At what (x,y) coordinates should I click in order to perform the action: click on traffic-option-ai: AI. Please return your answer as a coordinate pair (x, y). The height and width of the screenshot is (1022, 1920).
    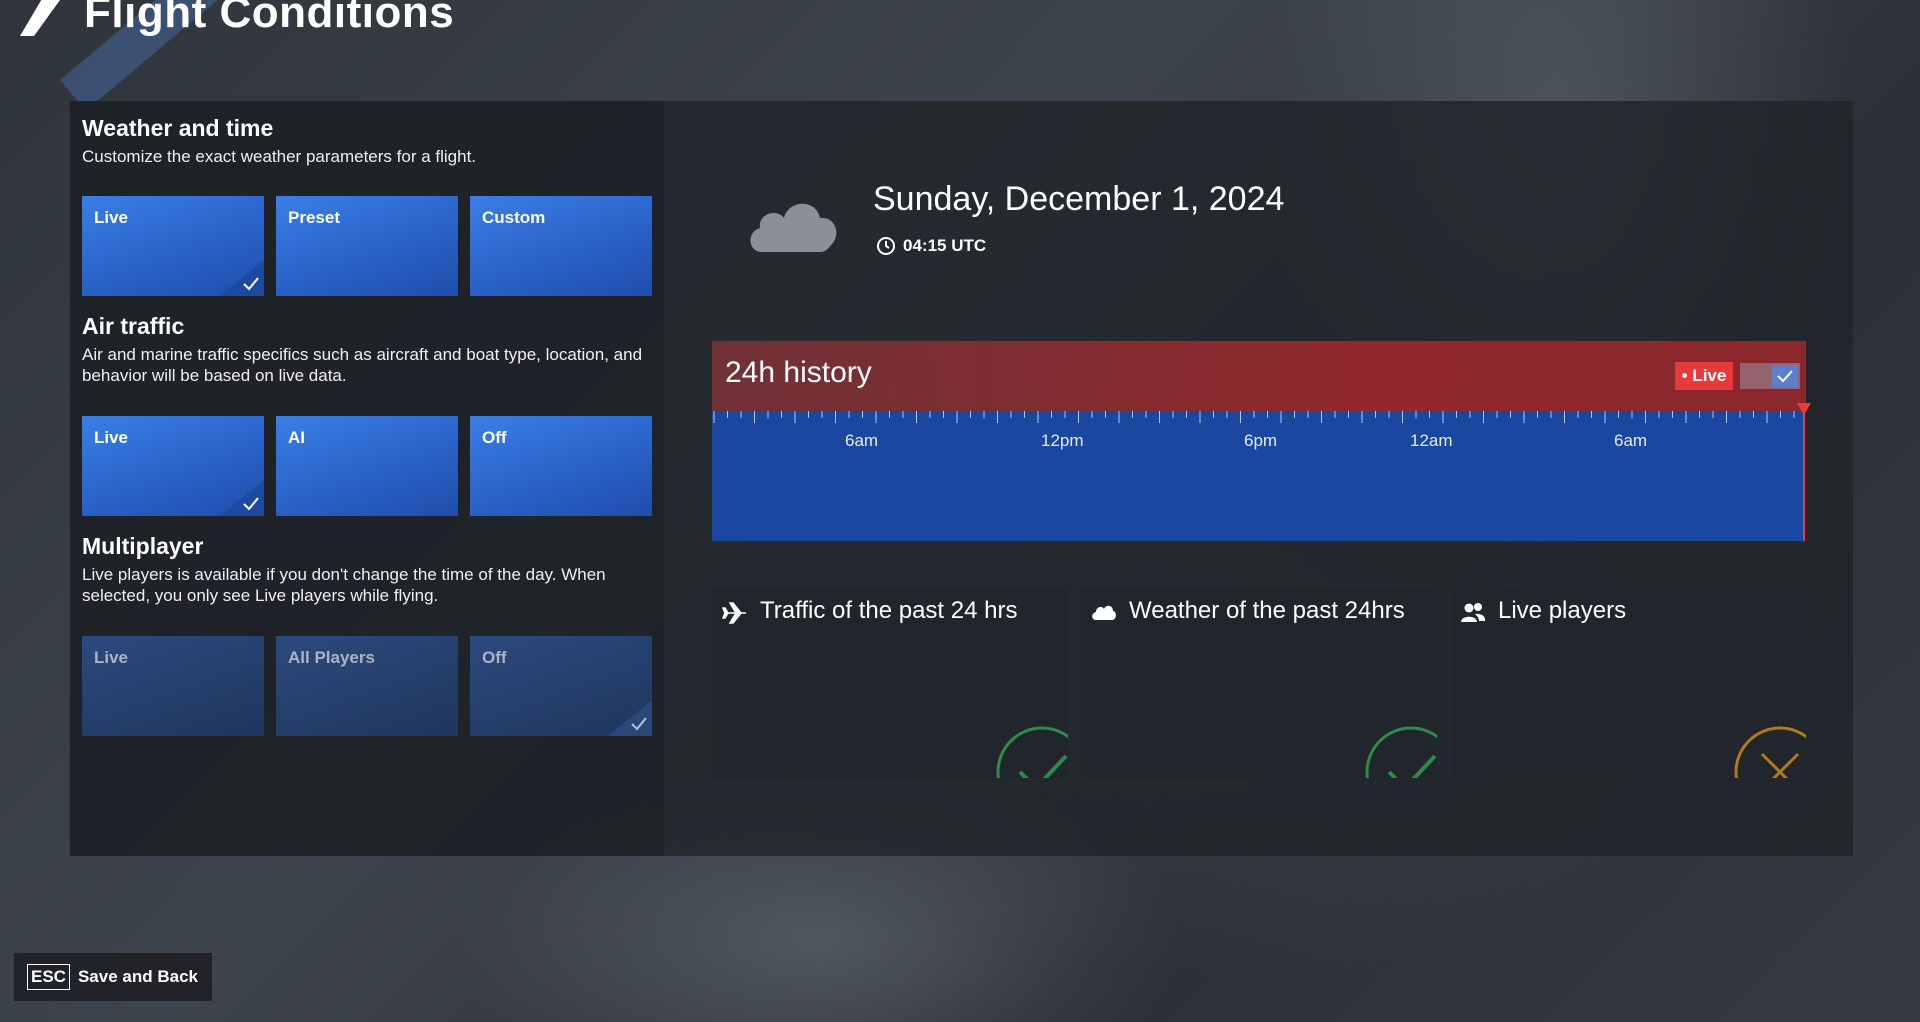
    Looking at the image, I should click on (367, 466).